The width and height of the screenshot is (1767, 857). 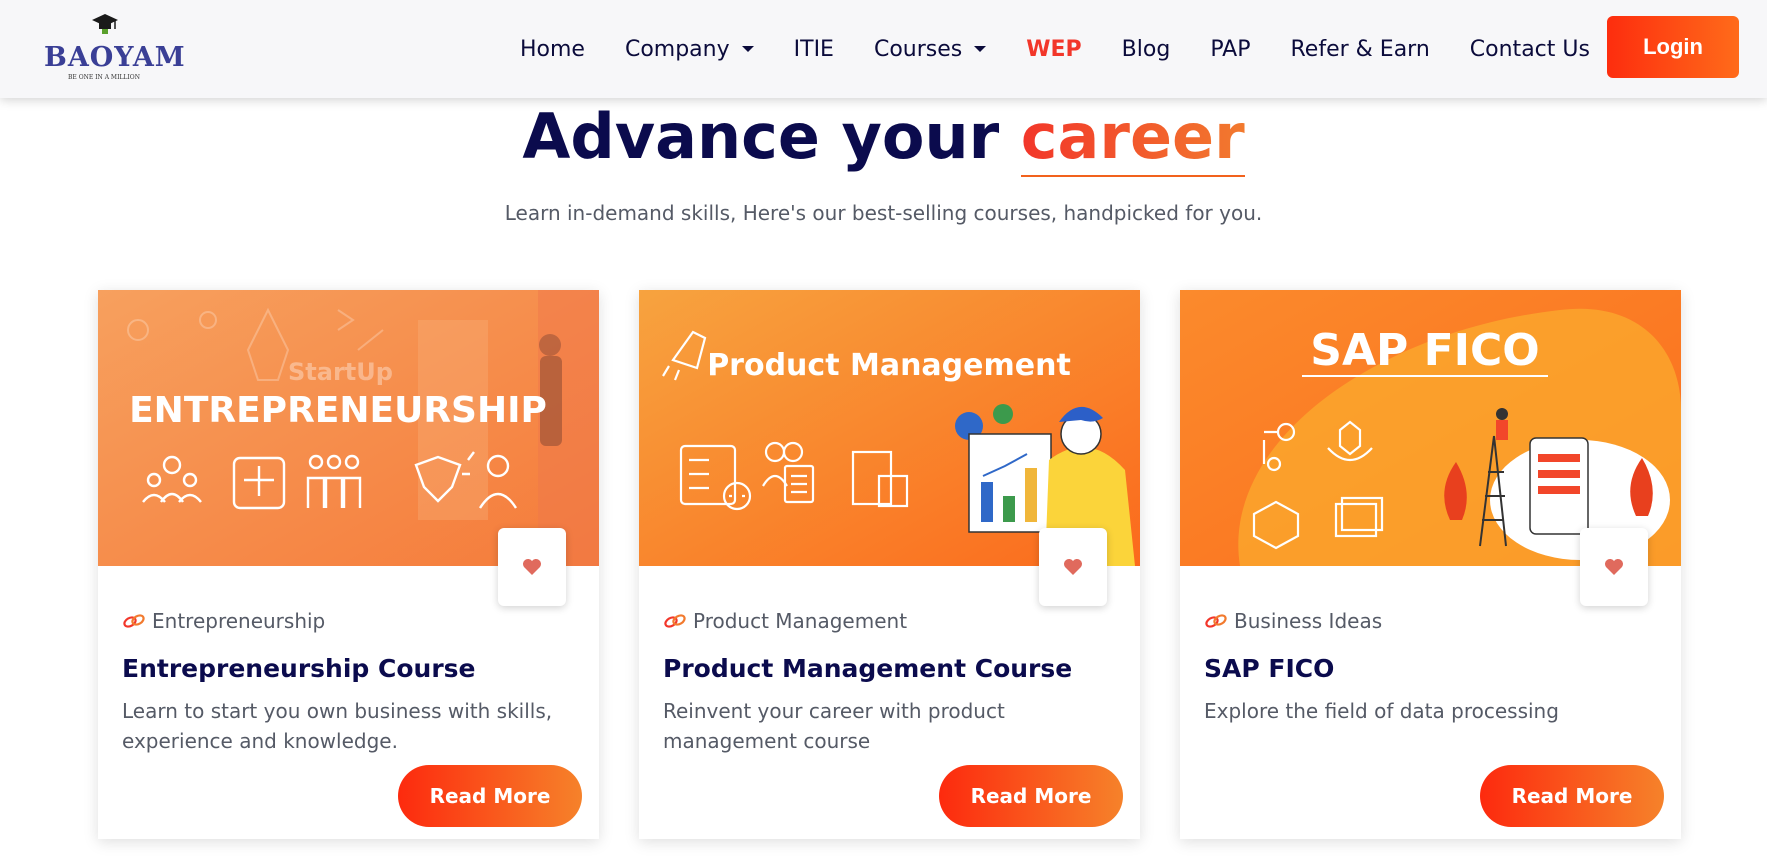 What do you see at coordinates (104, 77) in the screenshot?
I see `logo-tagline: BE ONE IN A MILLION` at bounding box center [104, 77].